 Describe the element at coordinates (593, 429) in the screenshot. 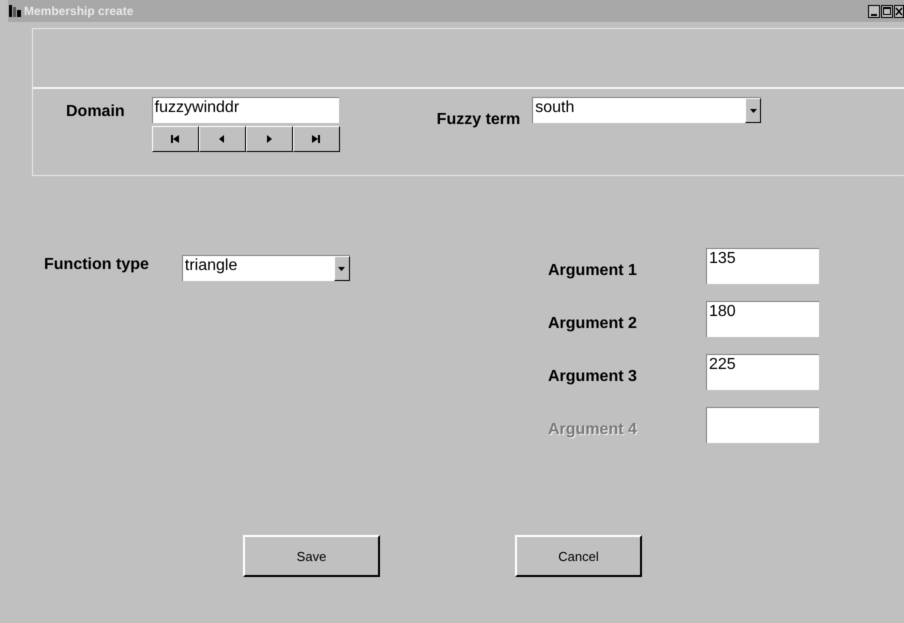

I see `argument-label: Argument 4` at that location.